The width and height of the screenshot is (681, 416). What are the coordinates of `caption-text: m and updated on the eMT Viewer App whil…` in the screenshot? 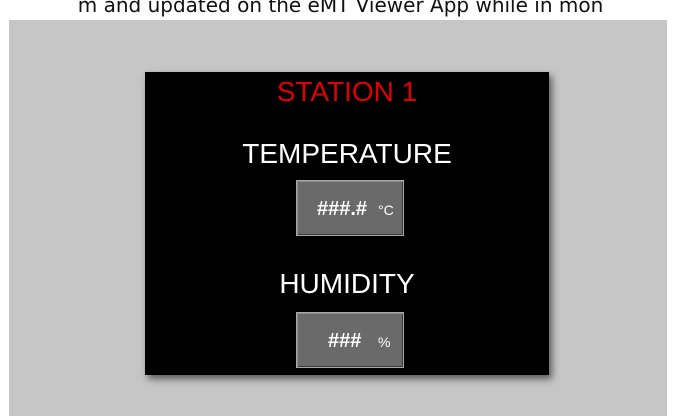 It's located at (340, 8).